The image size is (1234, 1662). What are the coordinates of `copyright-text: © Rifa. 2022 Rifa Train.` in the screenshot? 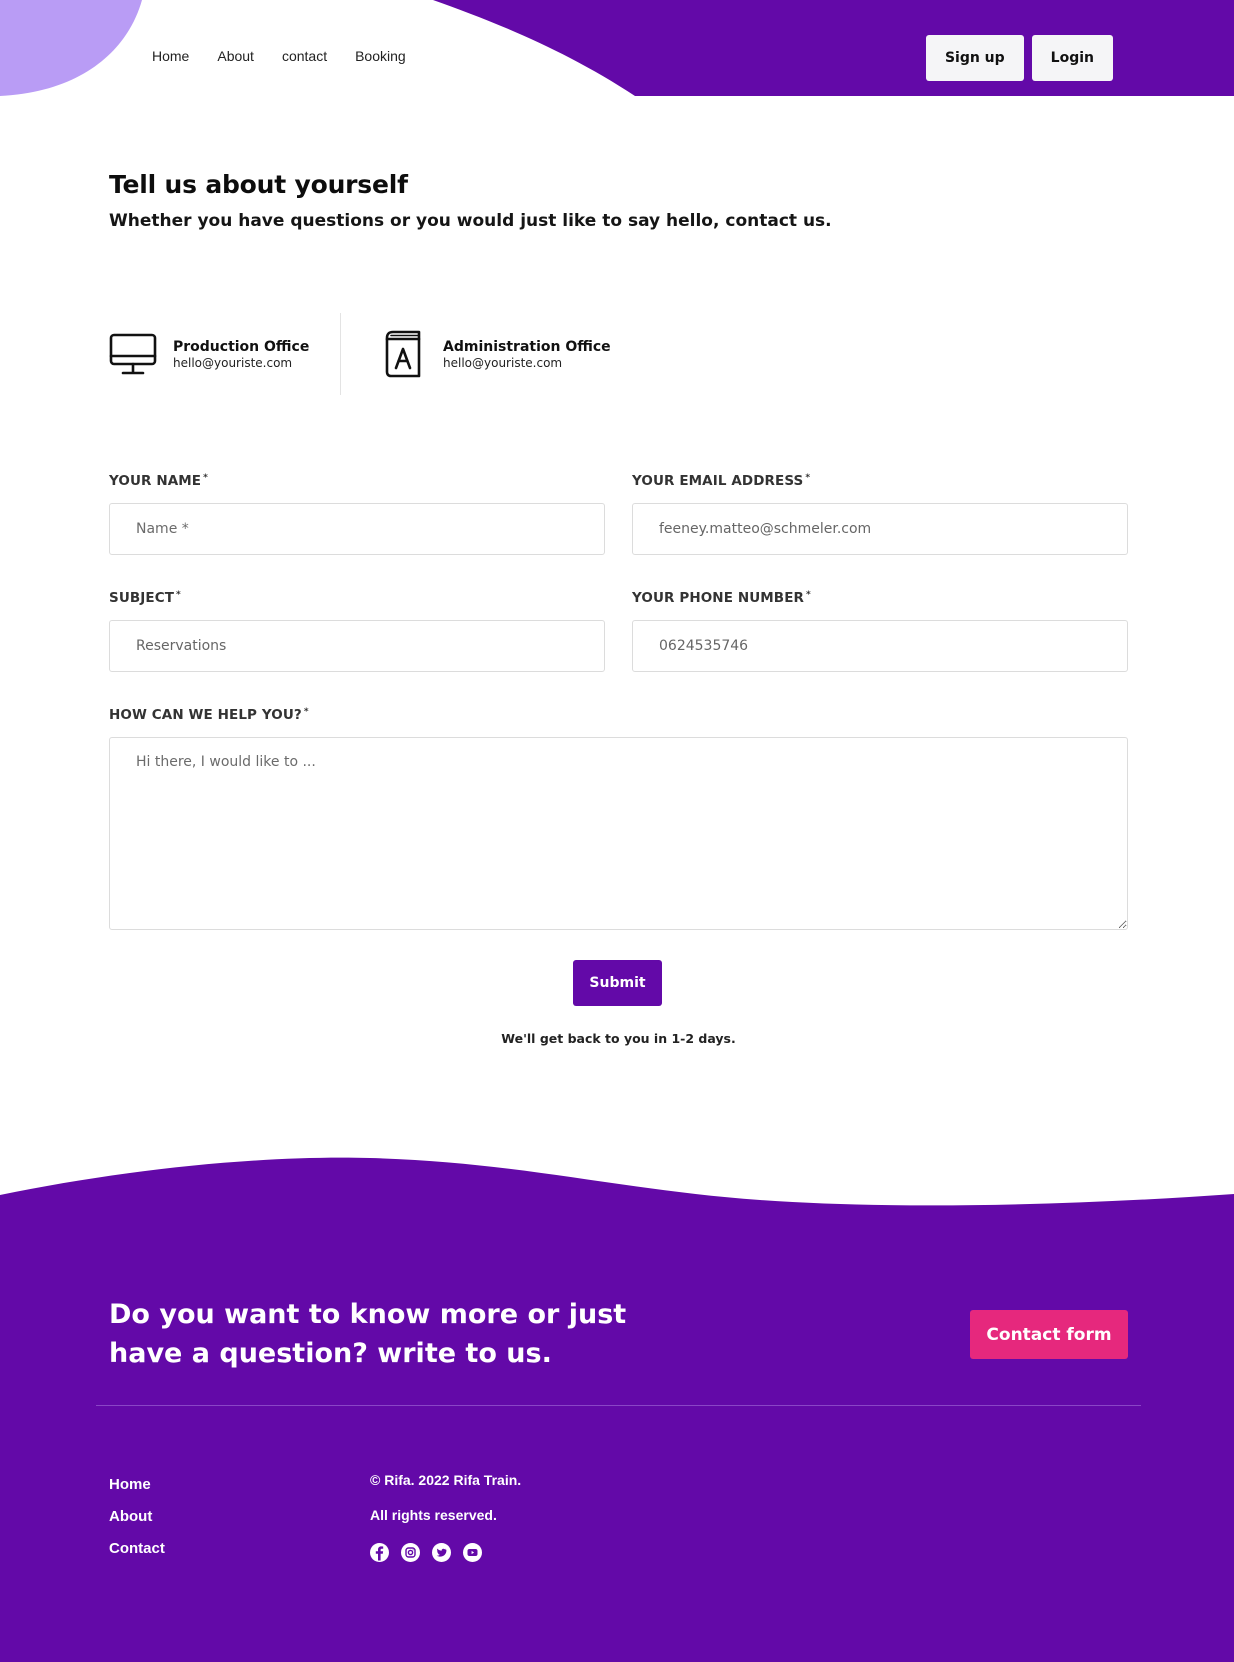 It's located at (446, 1480).